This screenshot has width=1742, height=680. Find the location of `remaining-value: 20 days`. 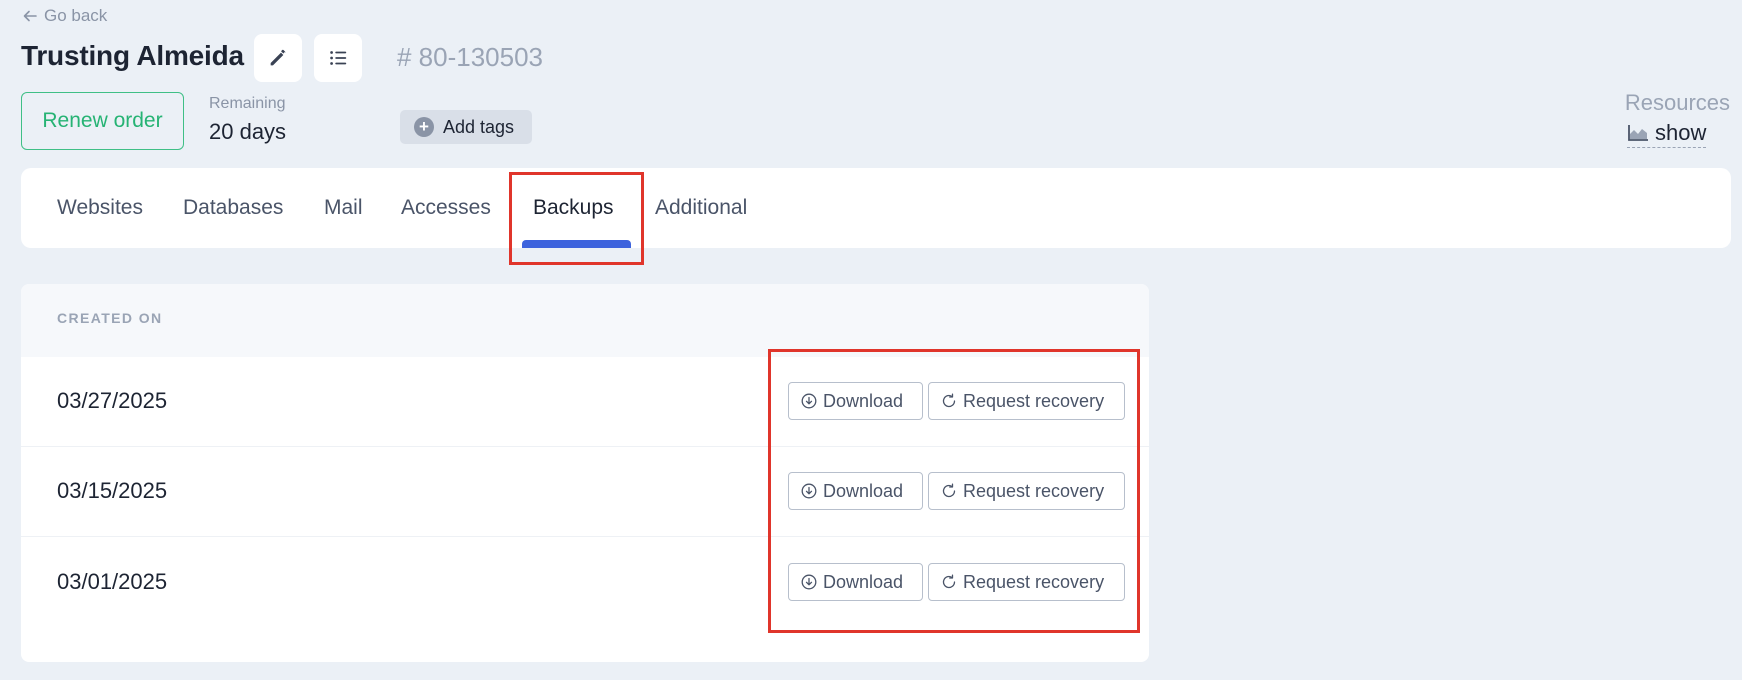

remaining-value: 20 days is located at coordinates (248, 131).